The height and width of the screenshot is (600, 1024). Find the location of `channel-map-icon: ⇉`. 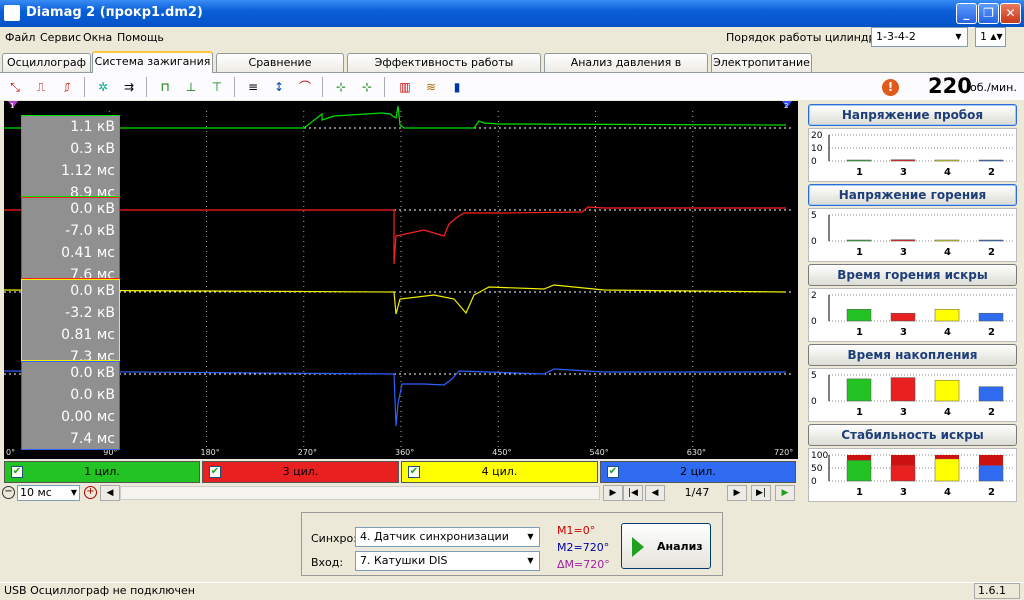

channel-map-icon: ⇉ is located at coordinates (129, 87).